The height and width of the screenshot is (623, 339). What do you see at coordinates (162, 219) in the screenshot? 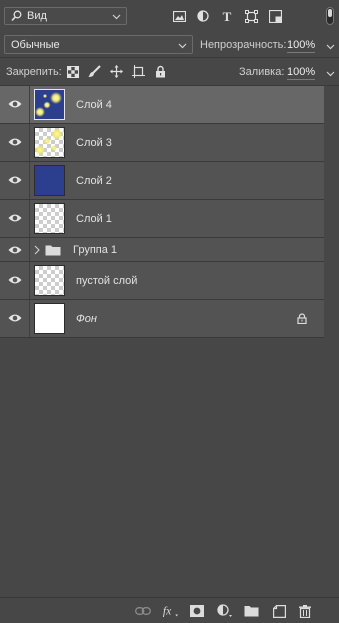
I see `layer-row: Слой 1` at bounding box center [162, 219].